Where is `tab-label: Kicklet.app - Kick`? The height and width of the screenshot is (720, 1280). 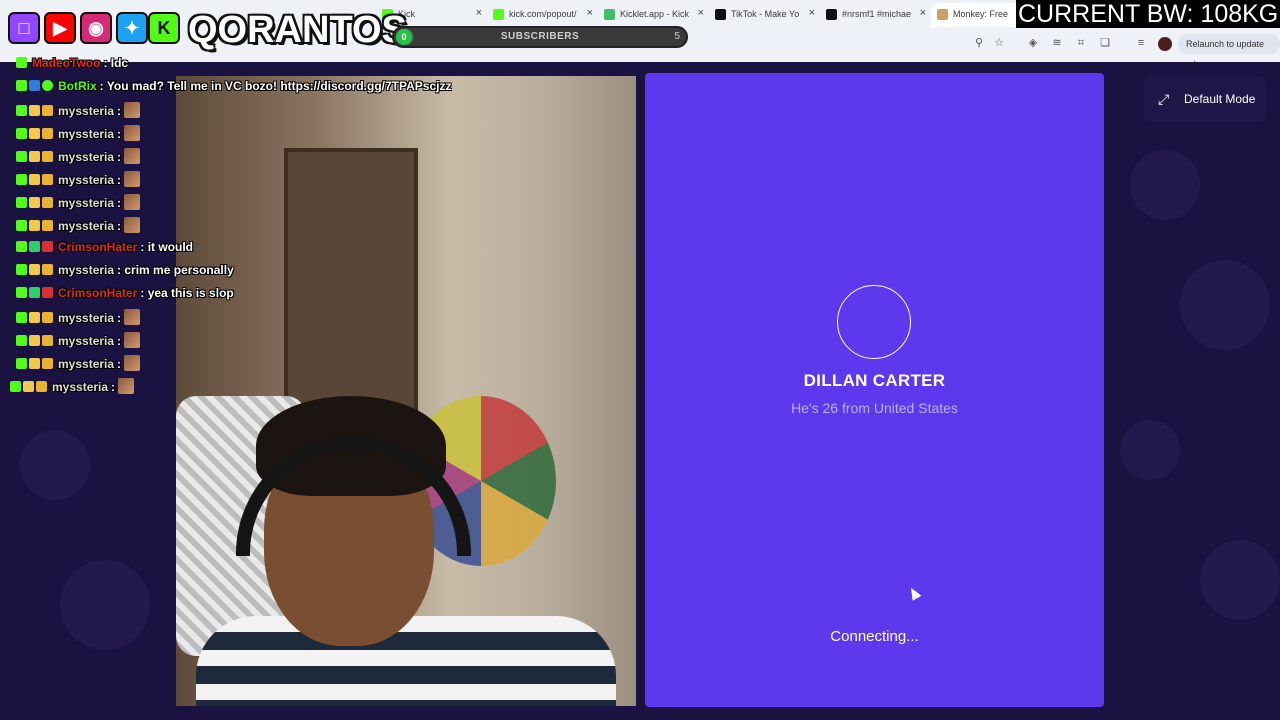
tab-label: Kicklet.app - Kick is located at coordinates (655, 14).